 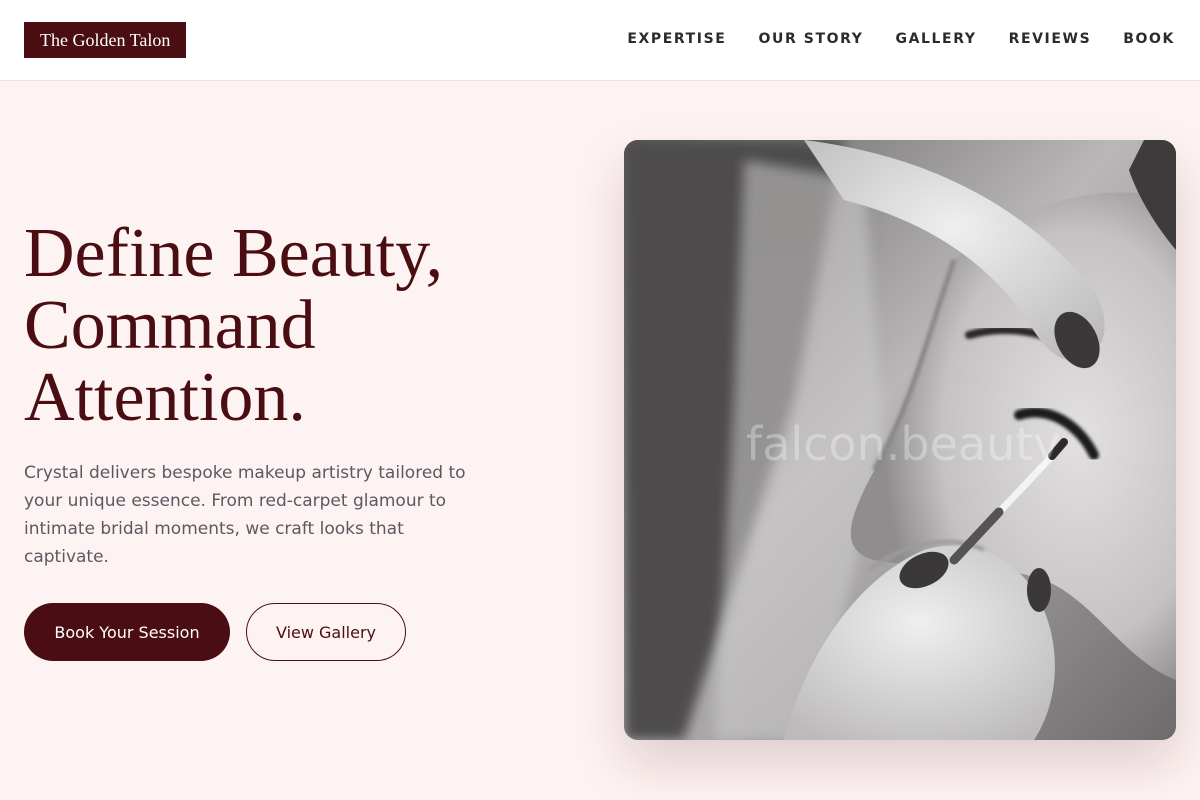 What do you see at coordinates (326, 632) in the screenshot?
I see `view-gallery-button: View Gallery` at bounding box center [326, 632].